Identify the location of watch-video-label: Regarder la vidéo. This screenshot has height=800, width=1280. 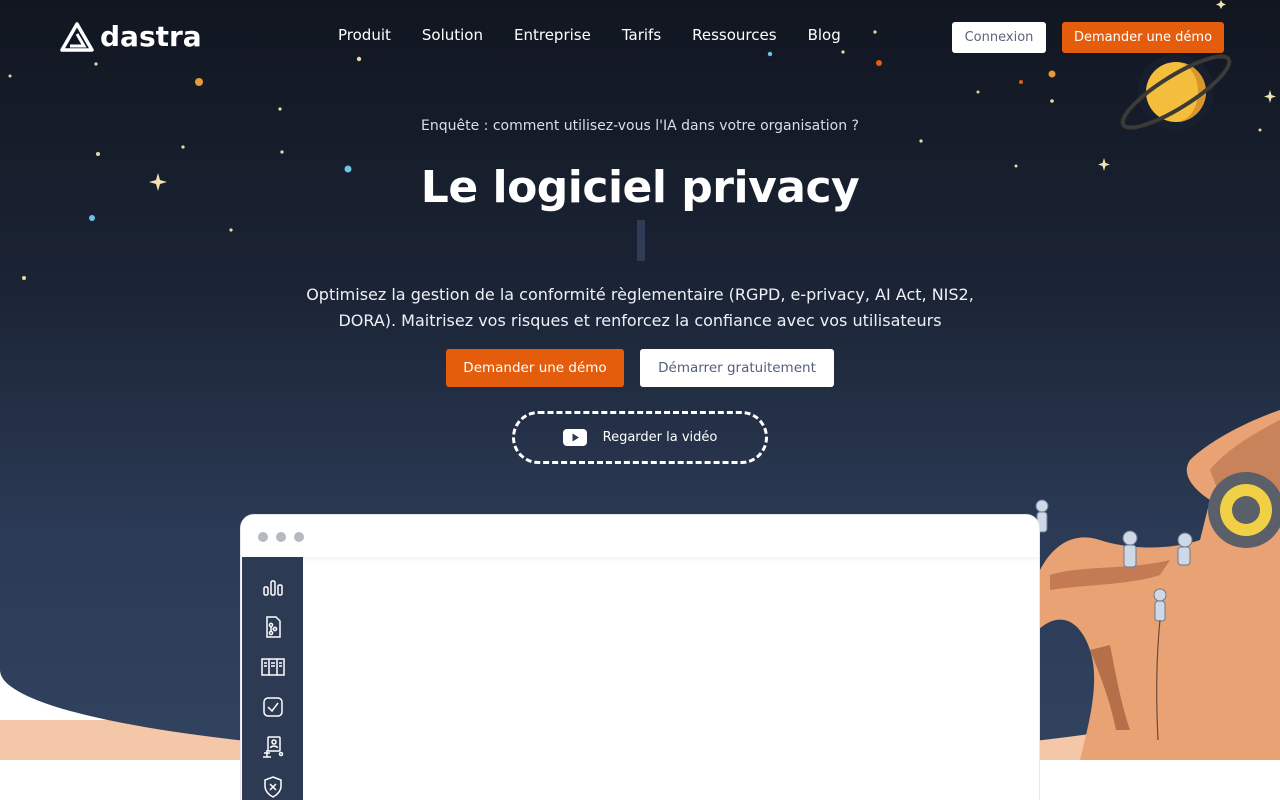
(660, 437).